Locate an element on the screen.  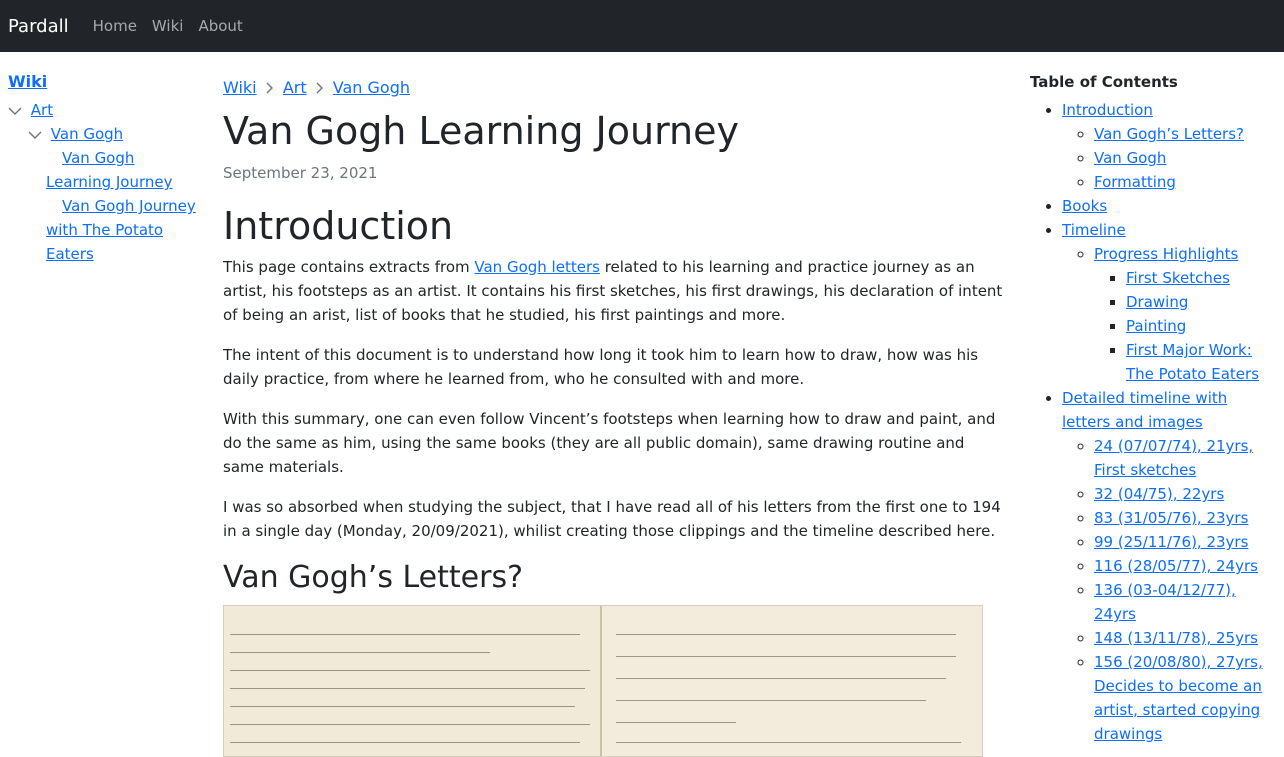
toc-item: Van Gogh is located at coordinates (1187, 158).